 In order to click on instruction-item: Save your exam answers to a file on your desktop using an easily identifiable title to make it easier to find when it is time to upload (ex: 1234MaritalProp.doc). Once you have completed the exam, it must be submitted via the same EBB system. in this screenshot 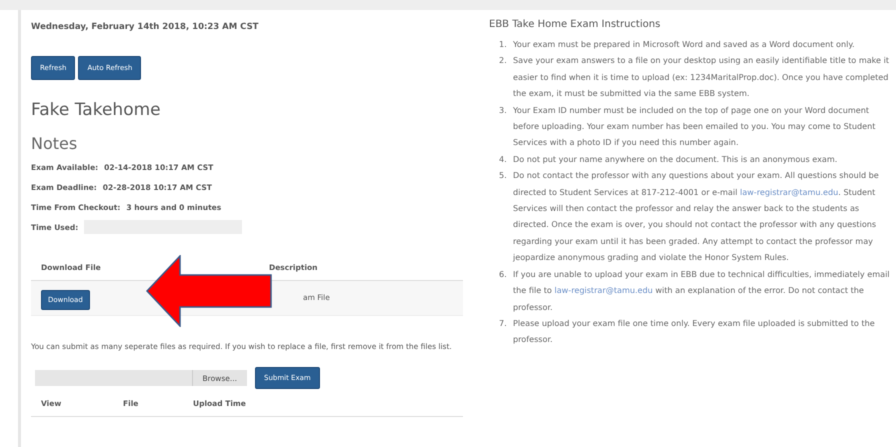, I will do `click(701, 77)`.